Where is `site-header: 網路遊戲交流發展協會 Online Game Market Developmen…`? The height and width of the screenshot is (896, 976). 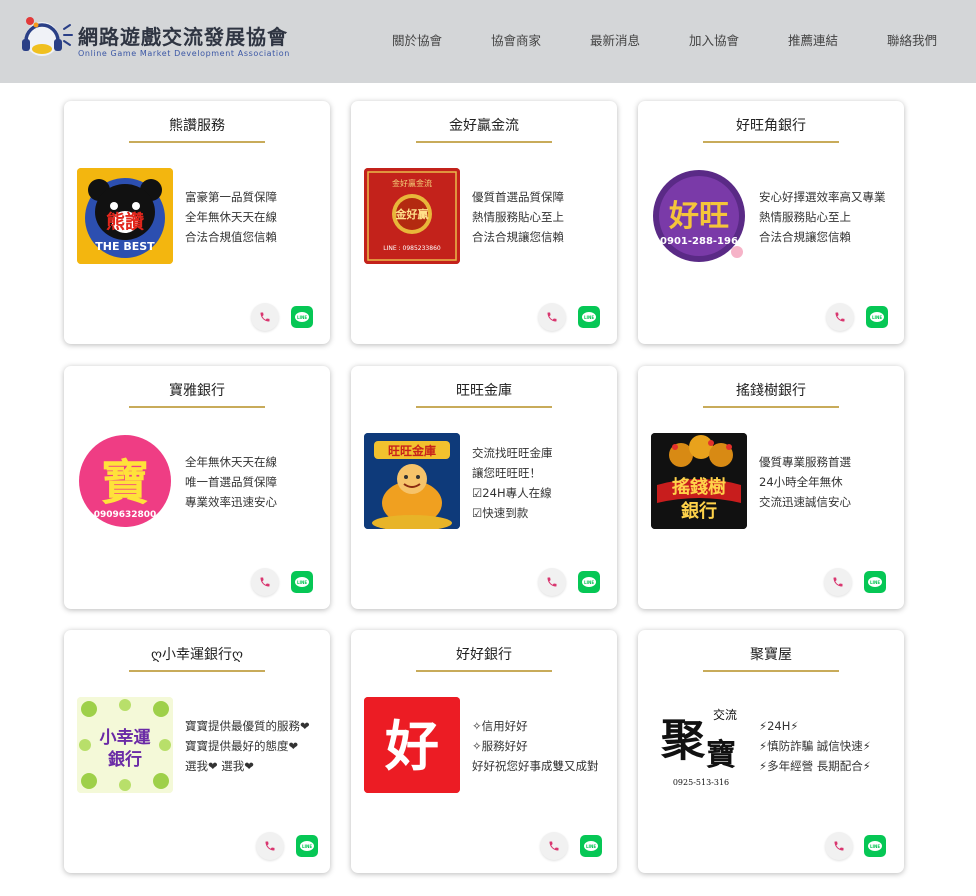
site-header: 網路遊戲交流發展協會 Online Game Market Developmen… is located at coordinates (488, 41).